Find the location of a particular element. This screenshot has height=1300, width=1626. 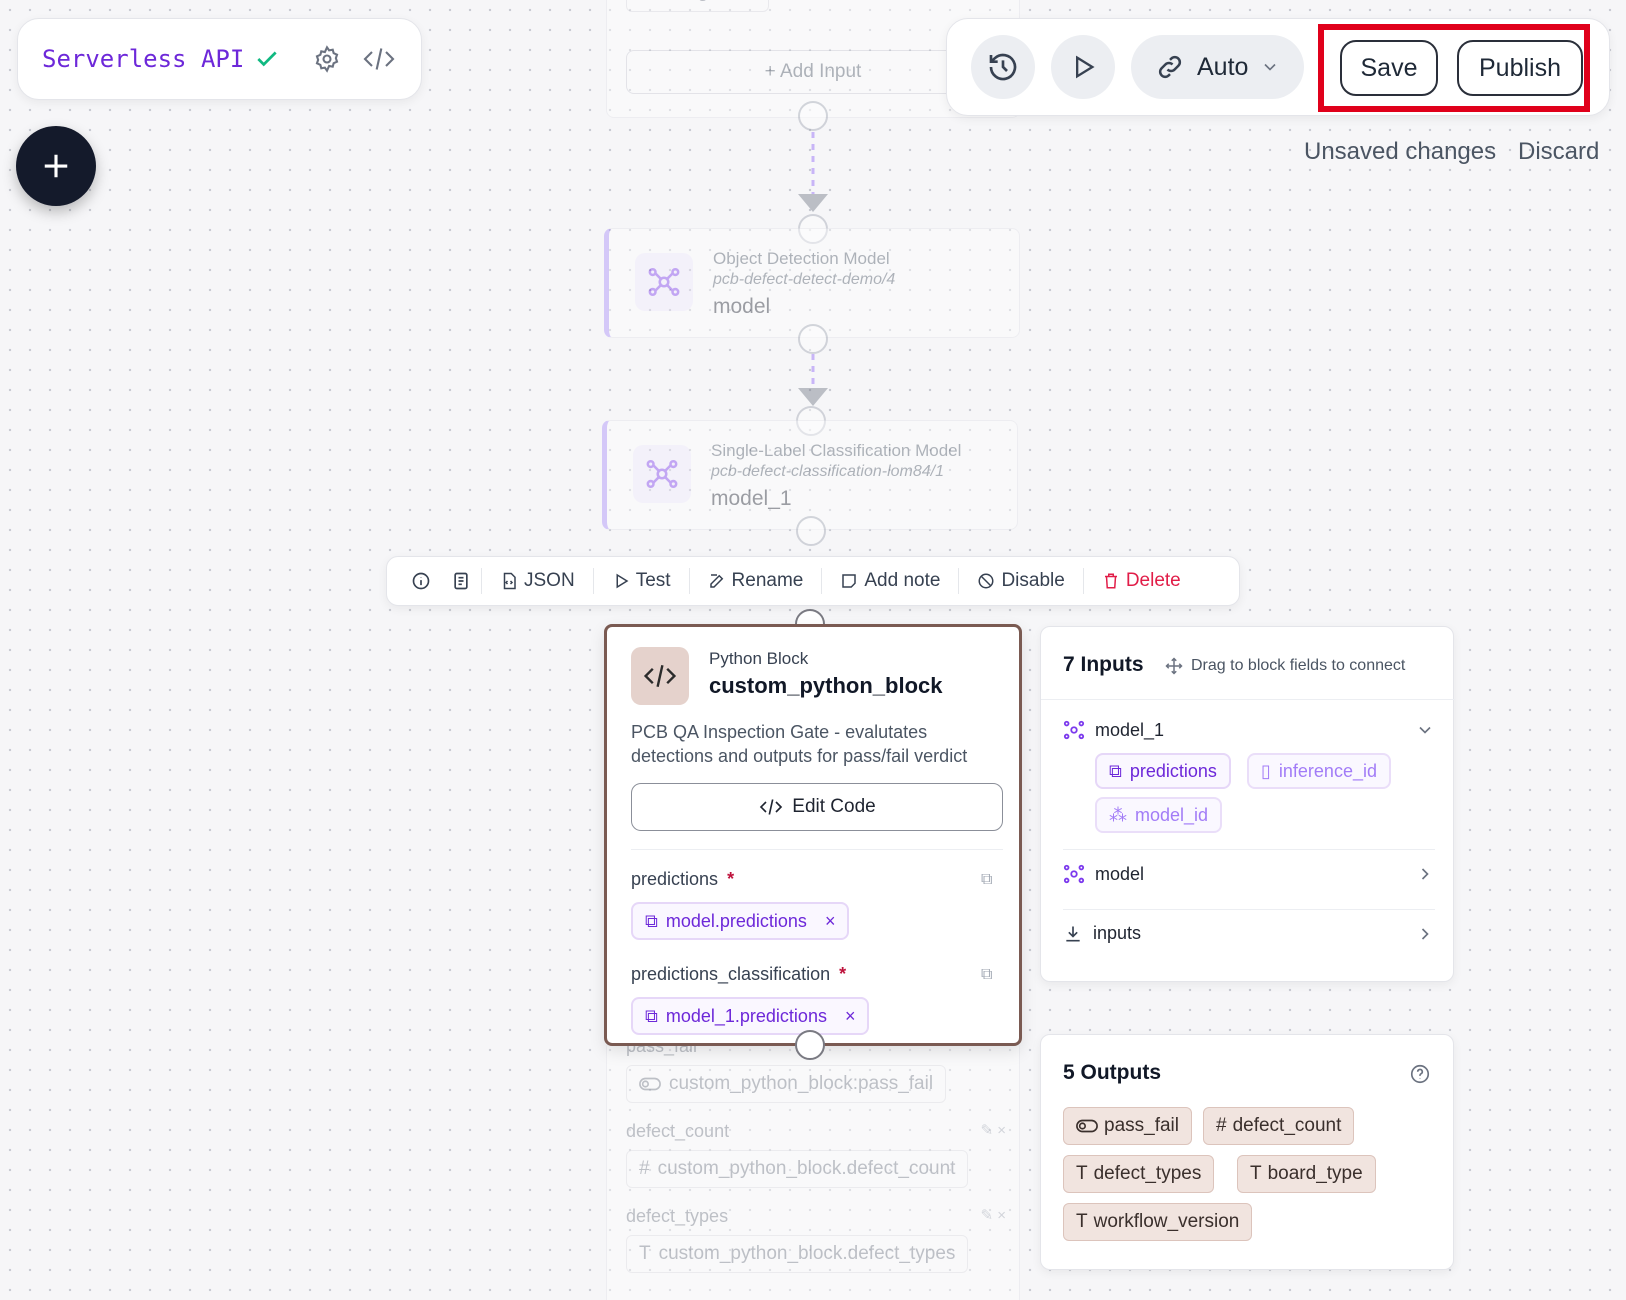

hash-icon: # is located at coordinates (1221, 1125).